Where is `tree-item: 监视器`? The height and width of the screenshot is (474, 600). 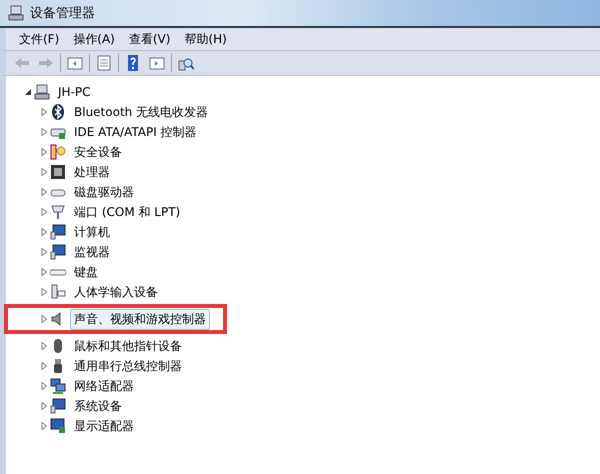
tree-item: 监视器 is located at coordinates (92, 252).